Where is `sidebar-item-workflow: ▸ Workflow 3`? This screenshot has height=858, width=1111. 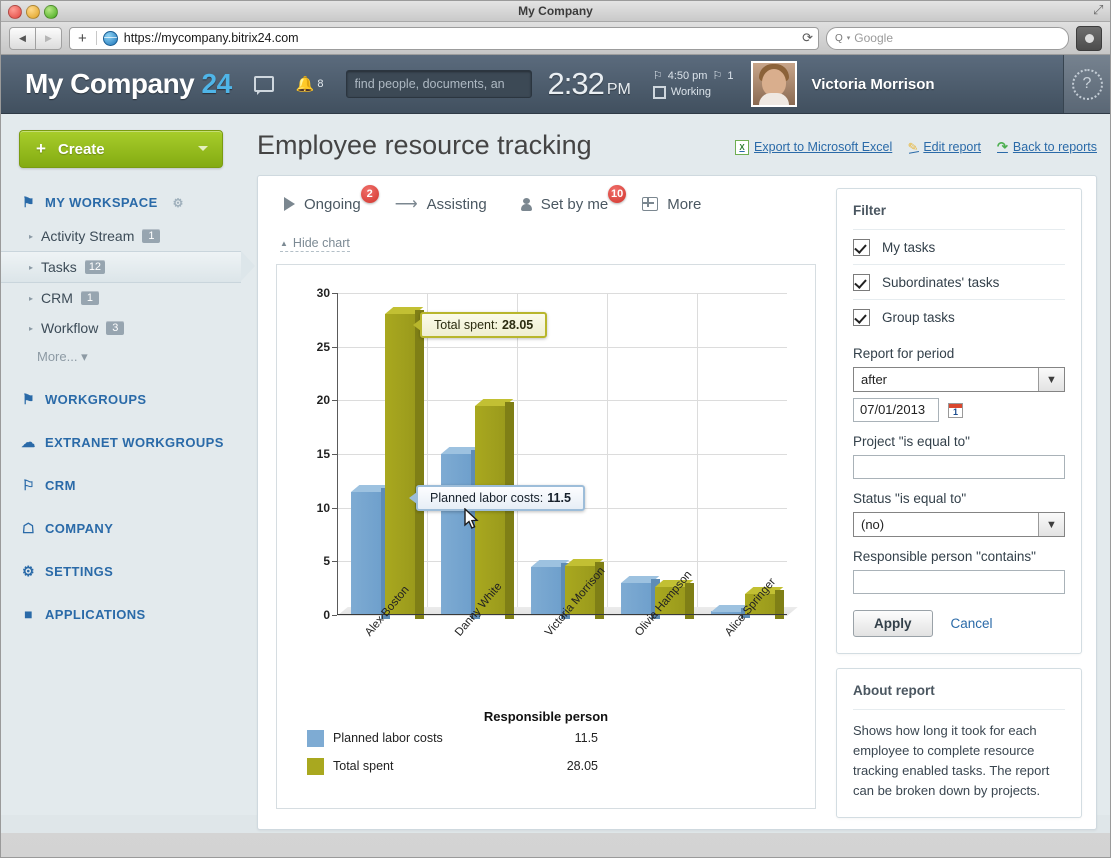 sidebar-item-workflow: ▸ Workflow 3 is located at coordinates (121, 328).